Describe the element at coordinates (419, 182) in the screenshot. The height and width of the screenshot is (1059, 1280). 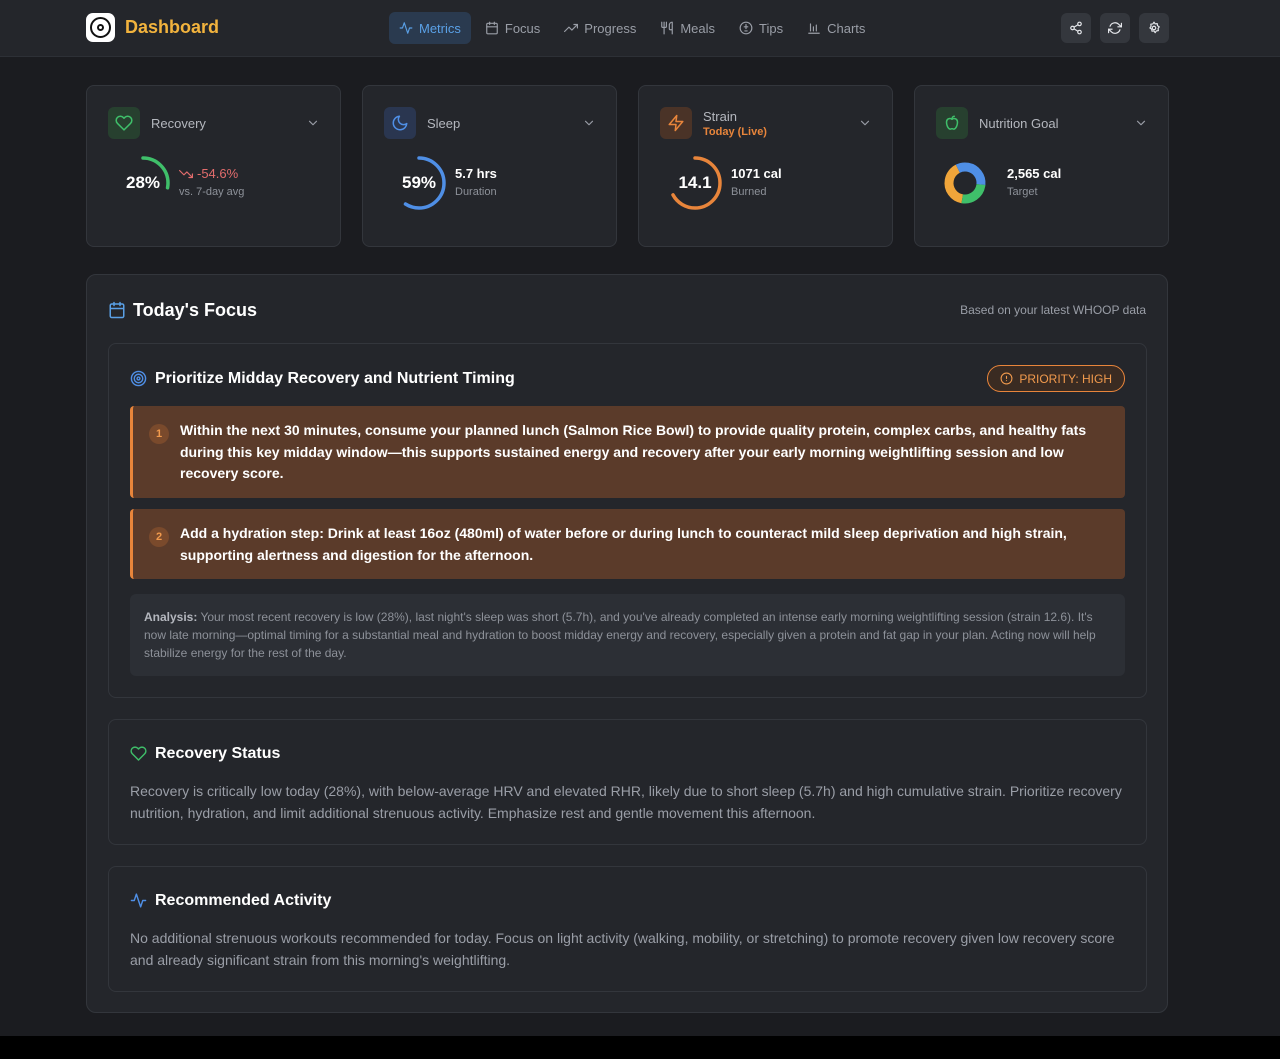
I see `sleep-value: 59%` at that location.